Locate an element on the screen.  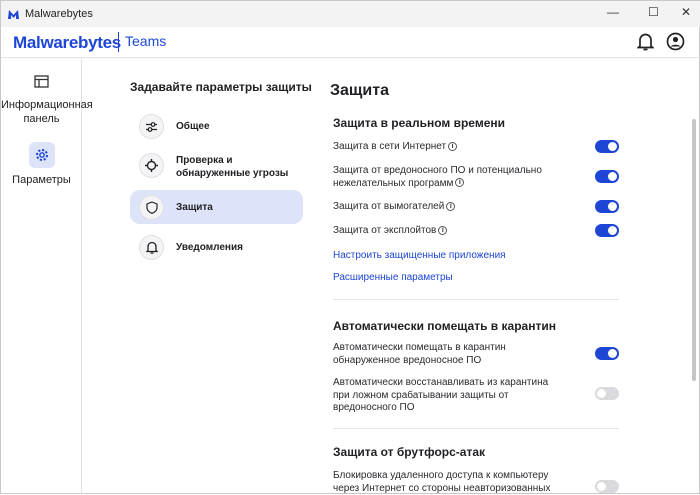
protected-apps-link: Настроить защищенные приложения is located at coordinates (419, 255).